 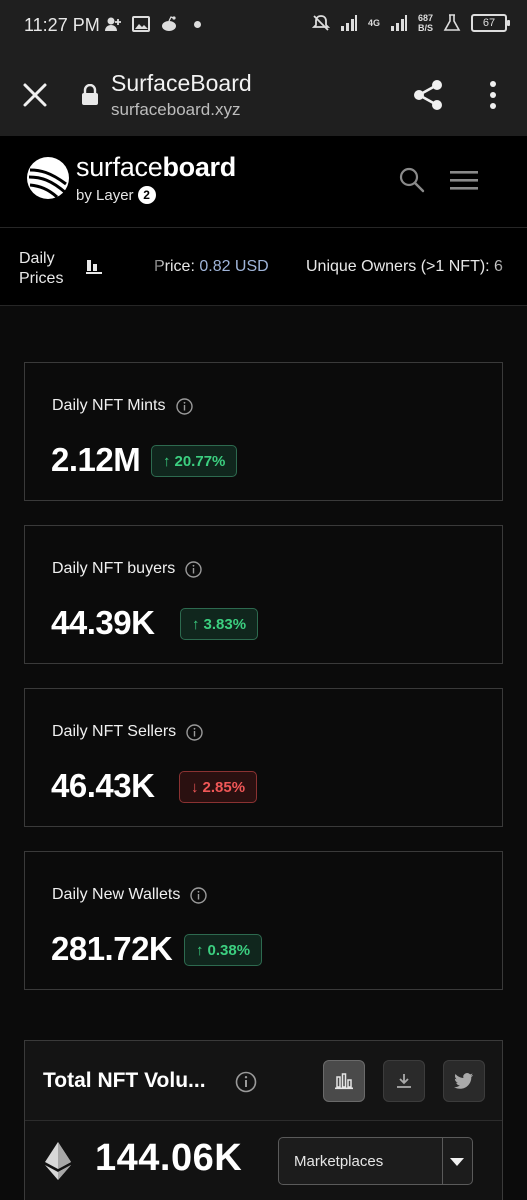 What do you see at coordinates (464, 180) in the screenshot?
I see `hamburger-menu-icon` at bounding box center [464, 180].